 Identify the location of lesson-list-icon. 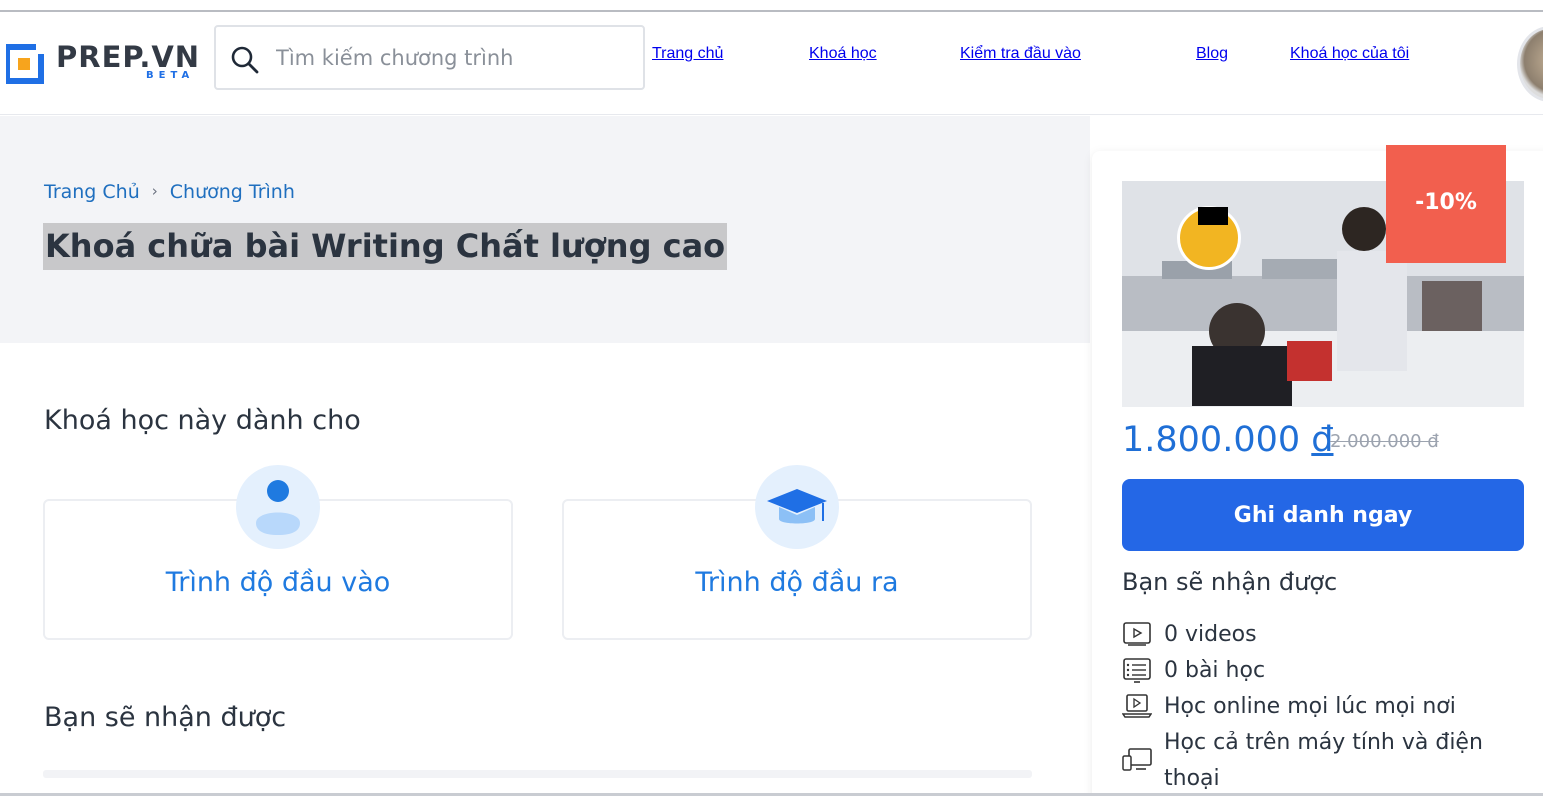
(1137, 670).